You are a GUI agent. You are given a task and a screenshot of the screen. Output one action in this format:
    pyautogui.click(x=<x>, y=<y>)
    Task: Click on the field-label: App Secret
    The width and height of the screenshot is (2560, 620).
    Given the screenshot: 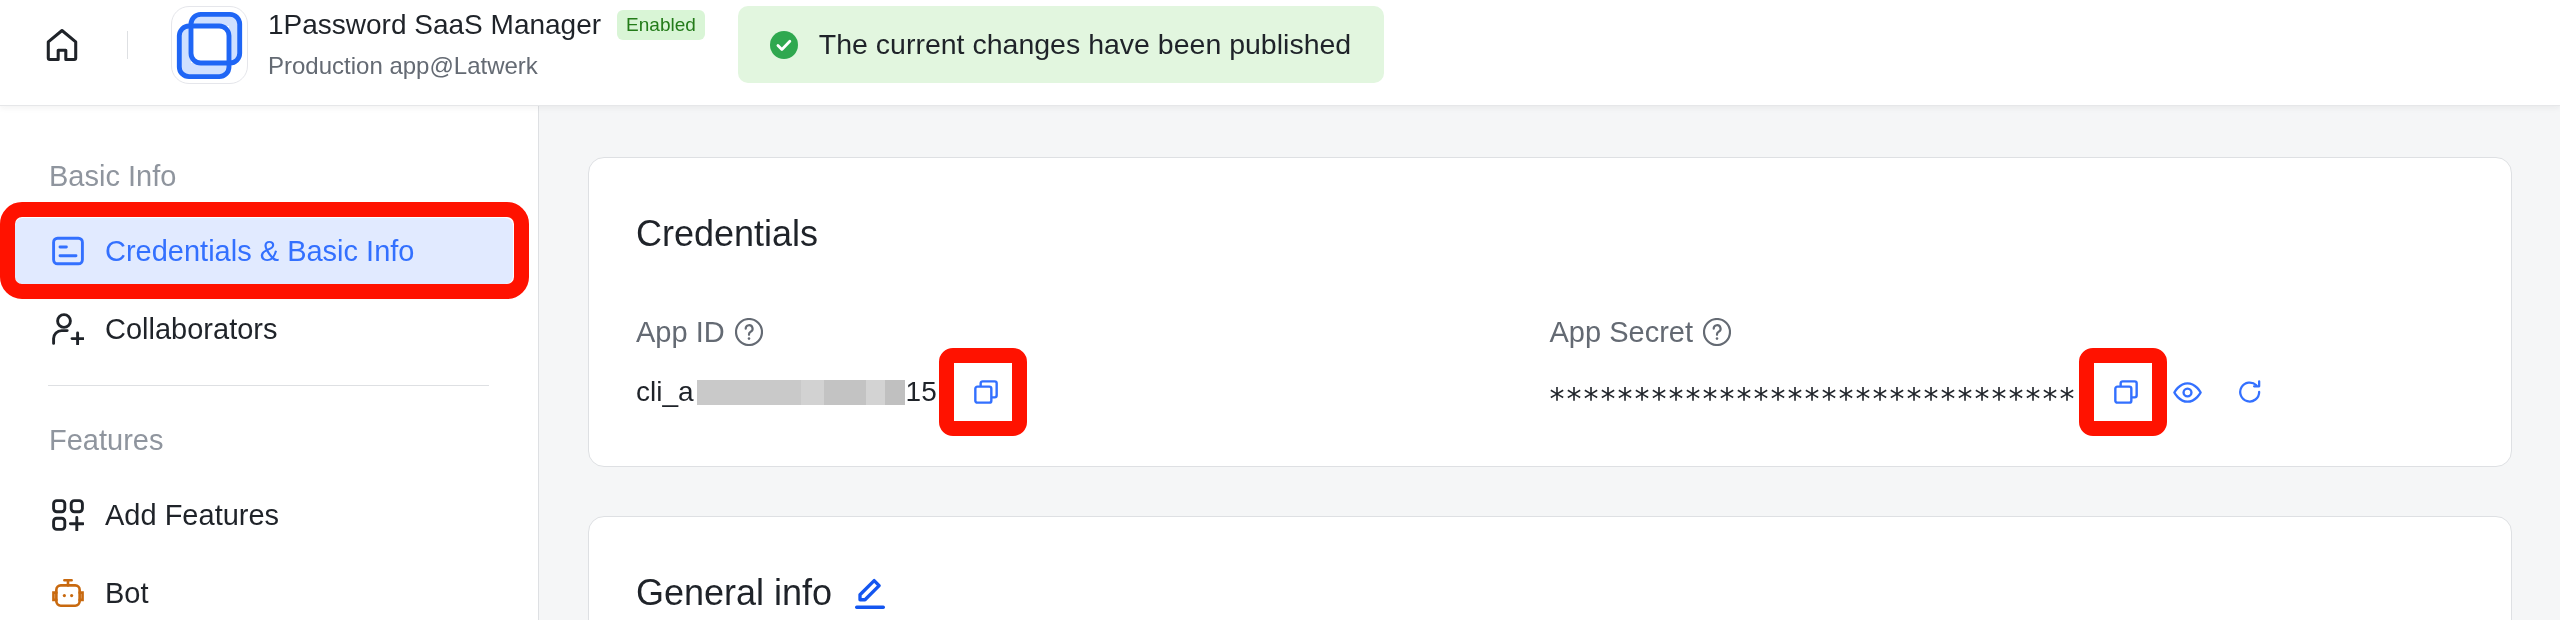 What is the action you would take?
    pyautogui.click(x=1621, y=332)
    